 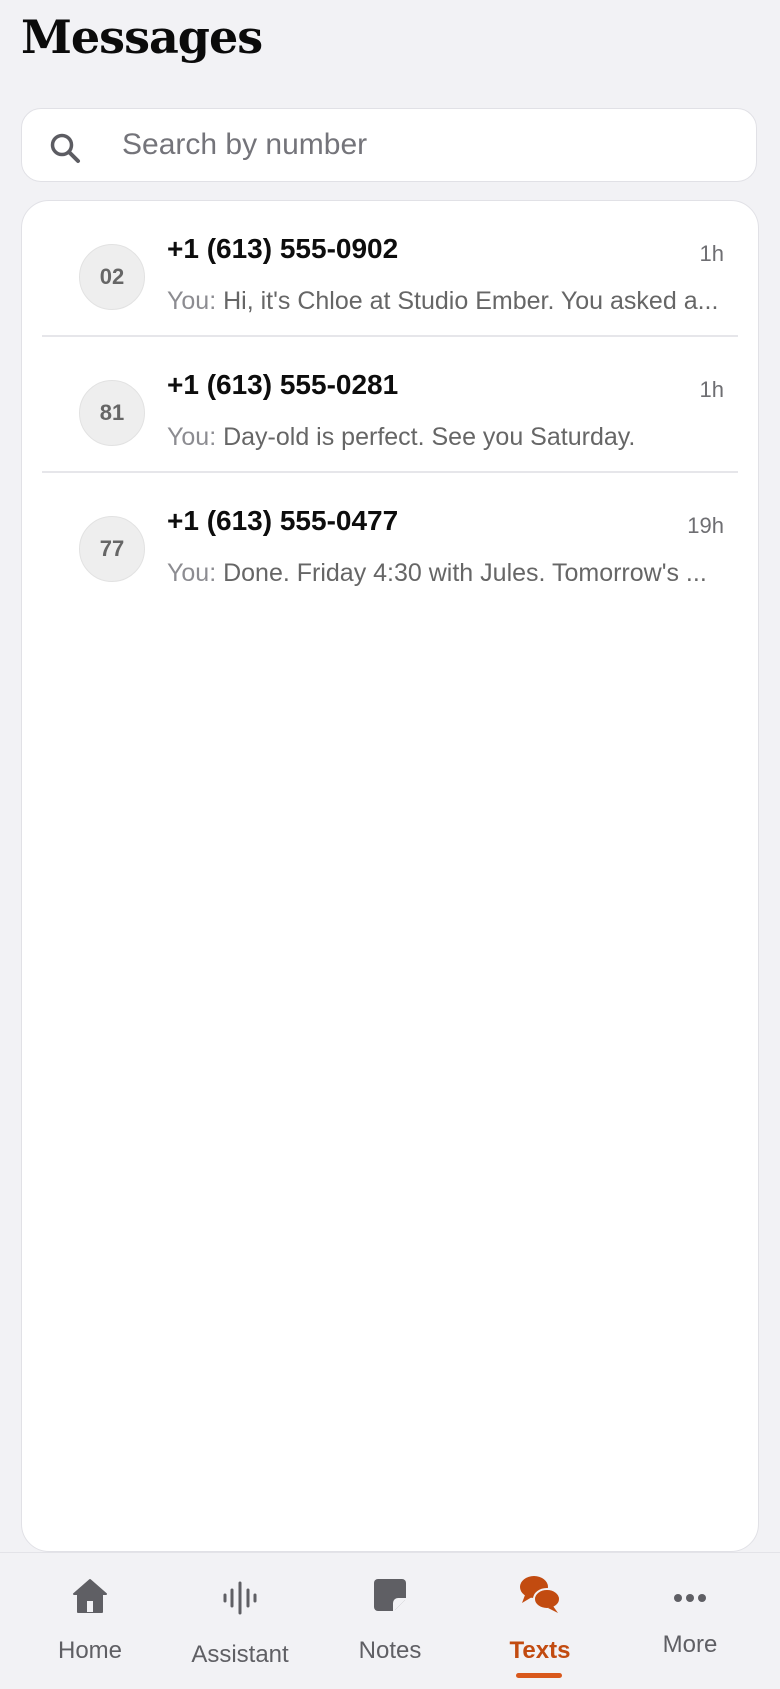 What do you see at coordinates (240, 1654) in the screenshot?
I see `tab-label: Assistant` at bounding box center [240, 1654].